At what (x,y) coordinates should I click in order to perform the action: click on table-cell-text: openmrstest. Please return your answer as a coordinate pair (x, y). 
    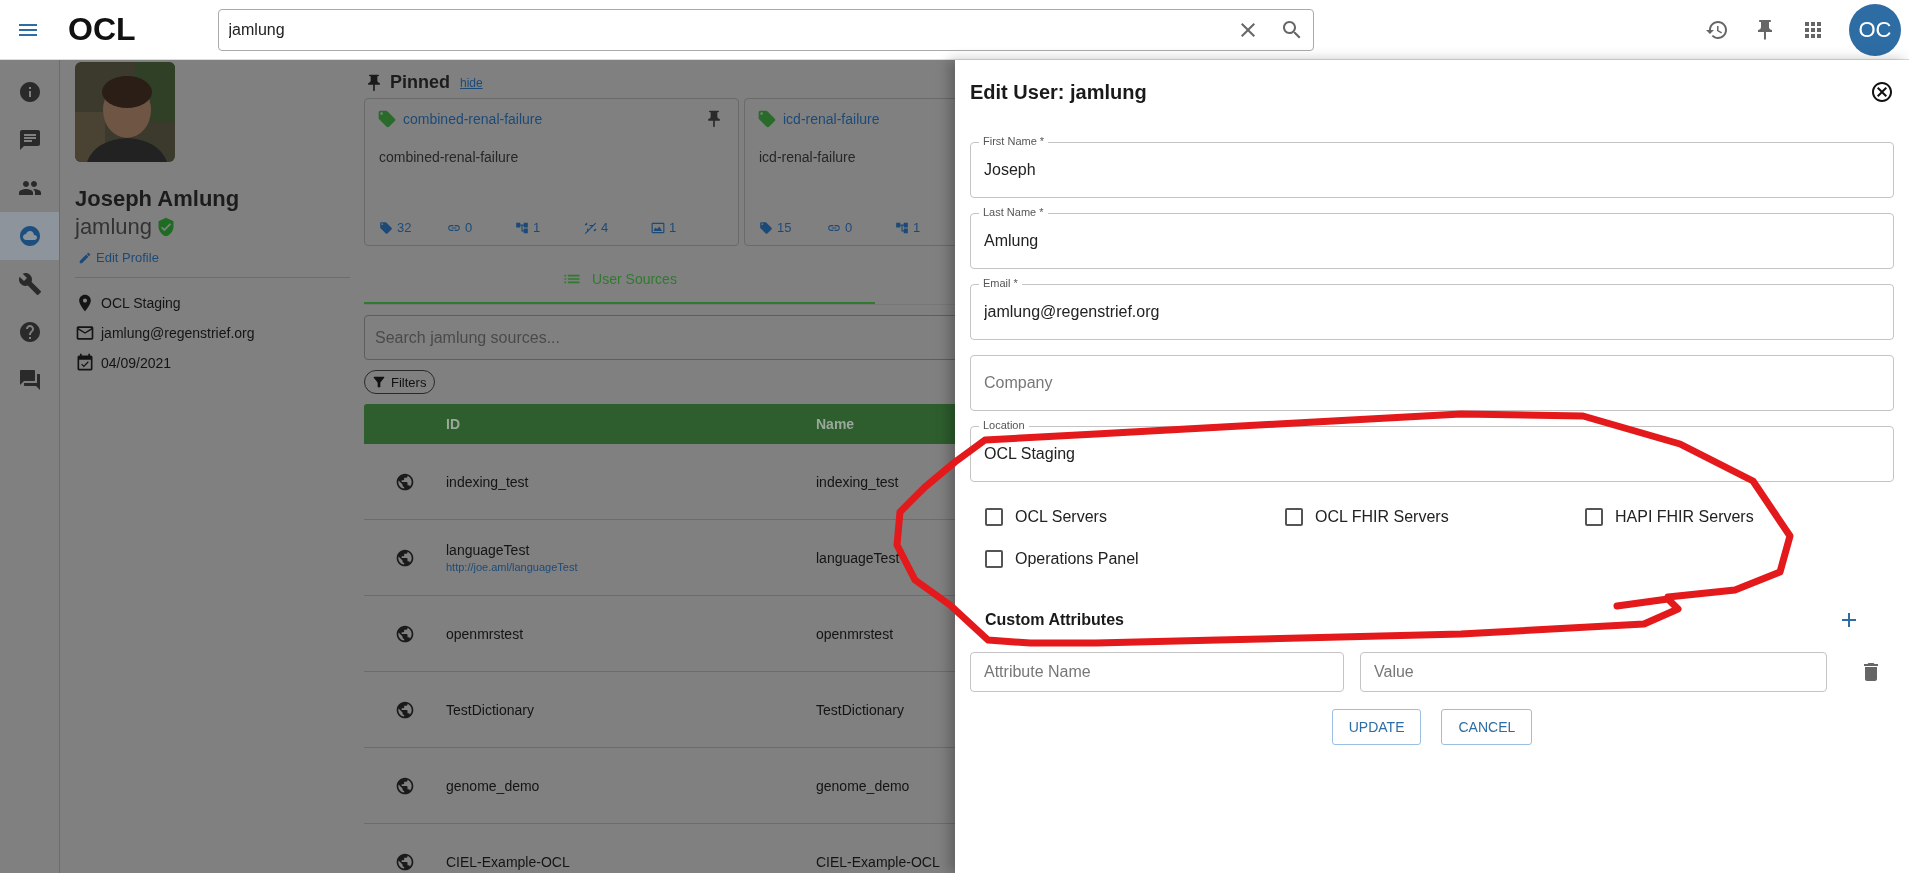
    Looking at the image, I should click on (485, 633).